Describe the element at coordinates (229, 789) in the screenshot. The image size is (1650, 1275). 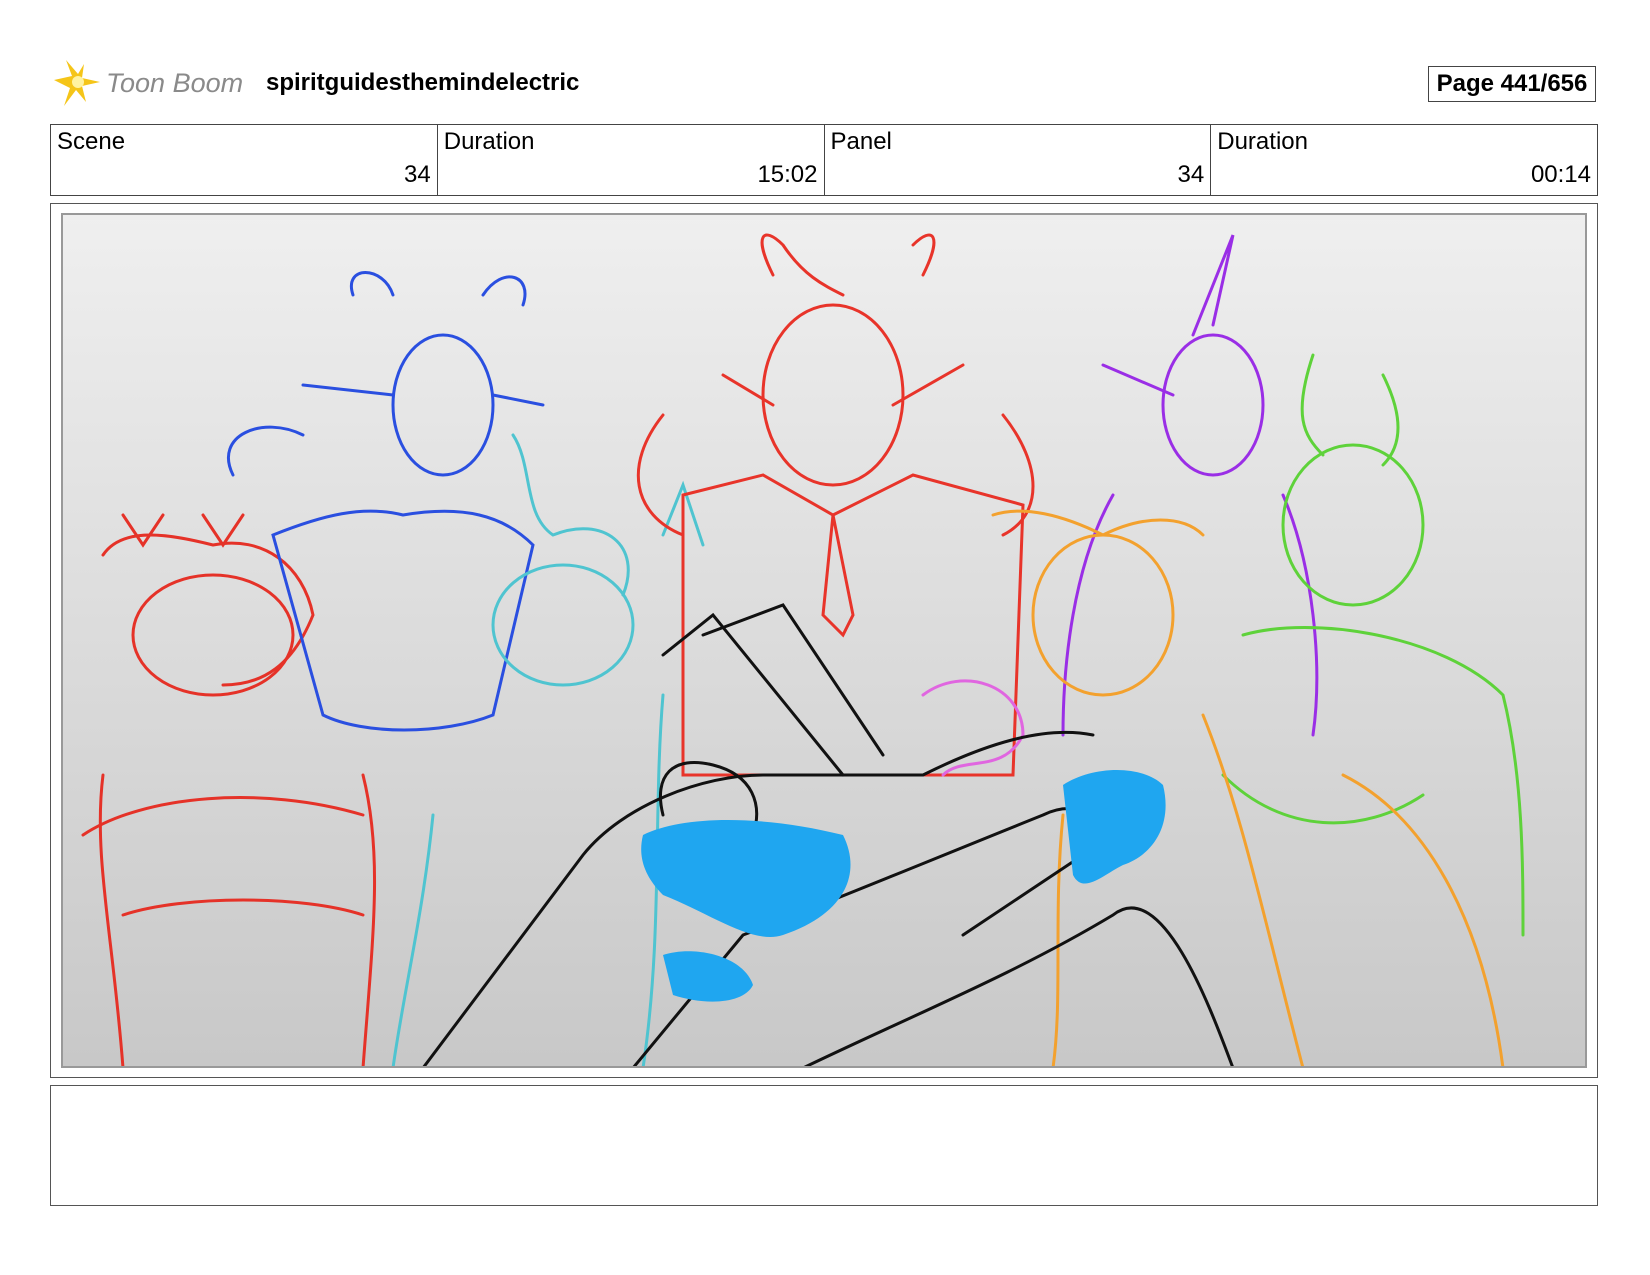
I see `sketch-red-left` at that location.